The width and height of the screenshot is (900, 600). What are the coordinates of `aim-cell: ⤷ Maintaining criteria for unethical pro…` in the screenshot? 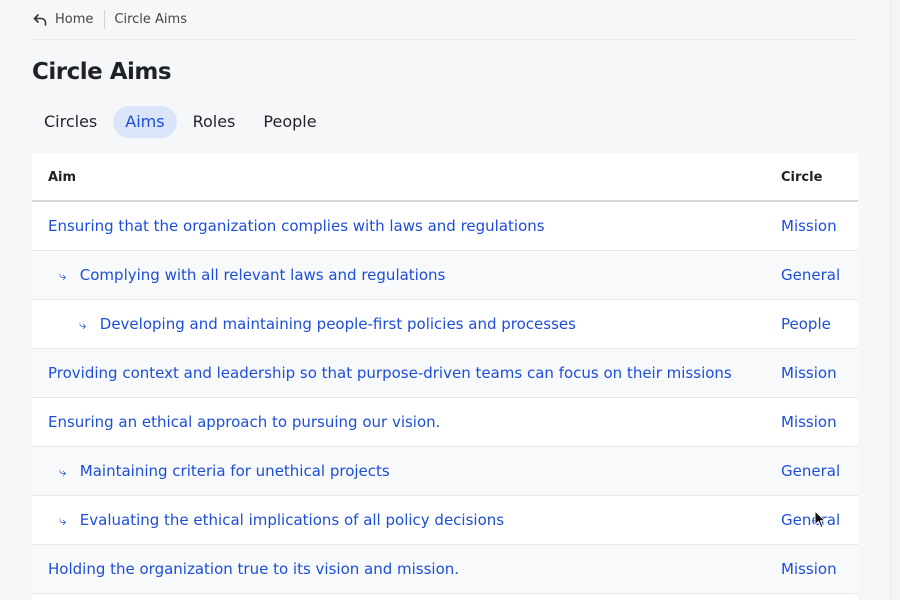 It's located at (398, 471).